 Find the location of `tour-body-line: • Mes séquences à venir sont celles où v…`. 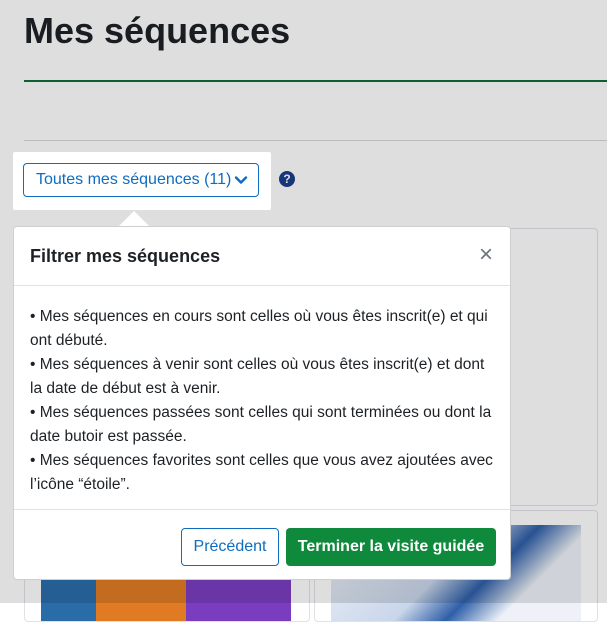

tour-body-line: • Mes séquences à venir sont celles où v… is located at coordinates (257, 376).